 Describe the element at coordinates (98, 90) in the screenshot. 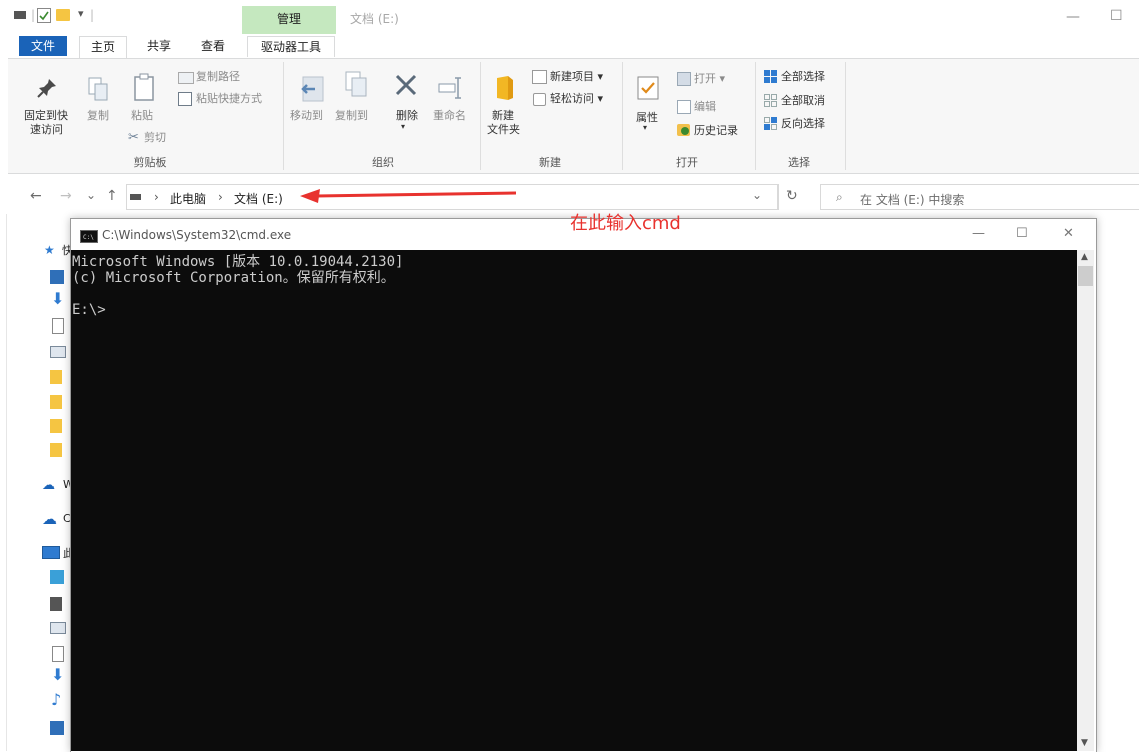

I see `copy-icon` at that location.